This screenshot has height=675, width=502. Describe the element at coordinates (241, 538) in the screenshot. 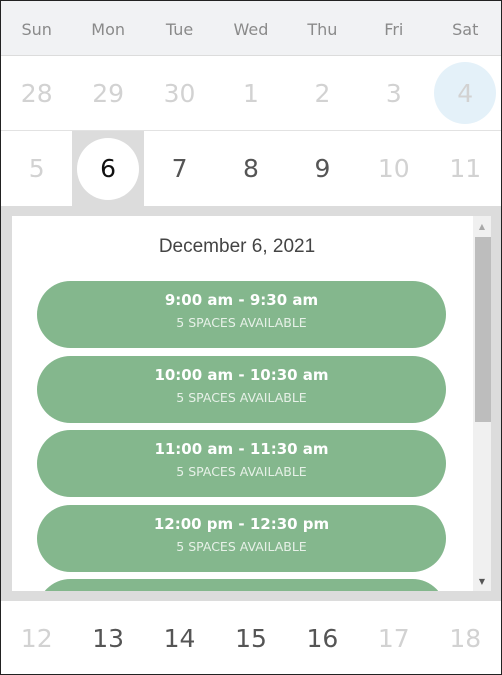

I see `time-slot-button: 12:00 pm - 12:30 pm 5 SPACES AVAILABLE` at that location.